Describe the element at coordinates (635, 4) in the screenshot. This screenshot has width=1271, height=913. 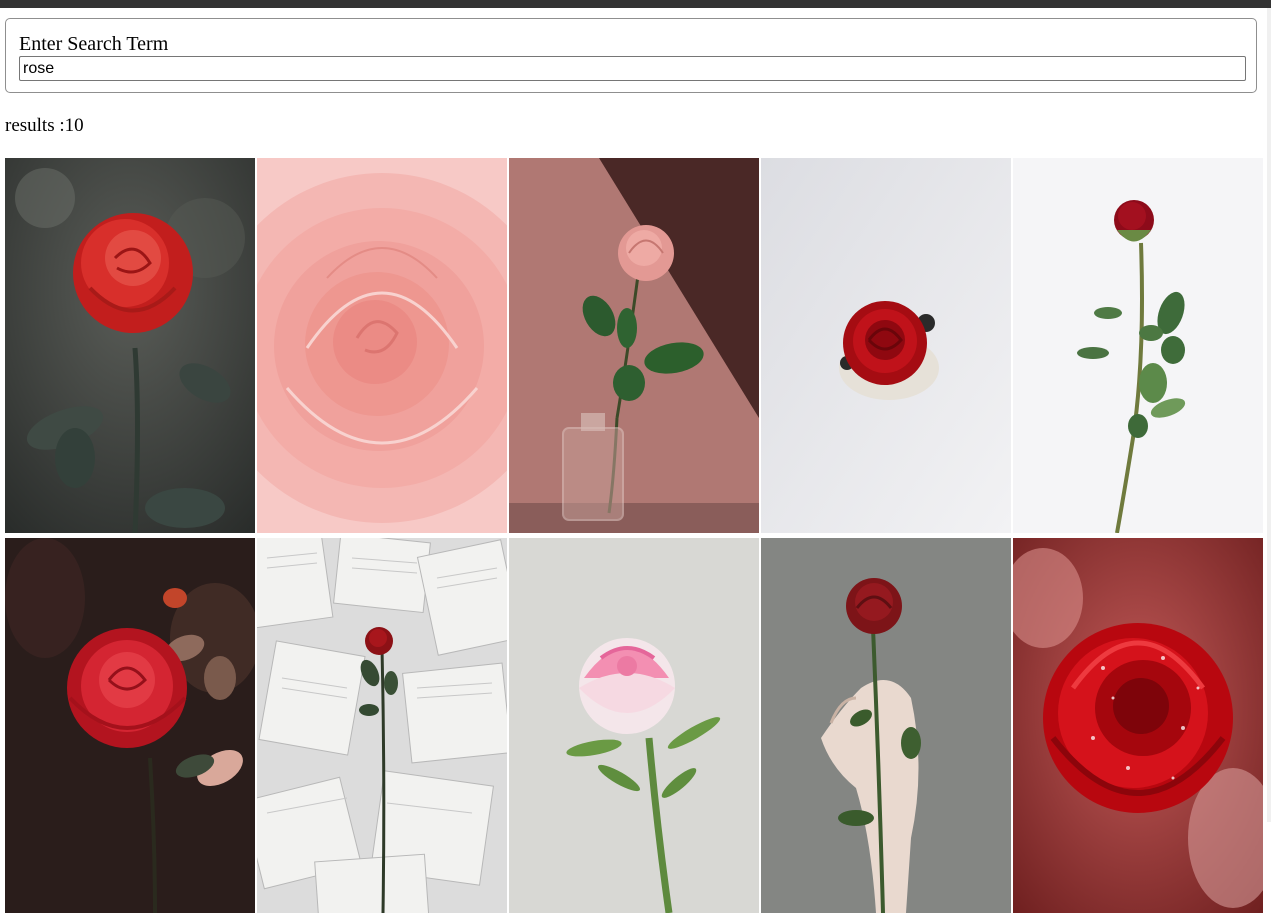
I see `top-bar` at that location.